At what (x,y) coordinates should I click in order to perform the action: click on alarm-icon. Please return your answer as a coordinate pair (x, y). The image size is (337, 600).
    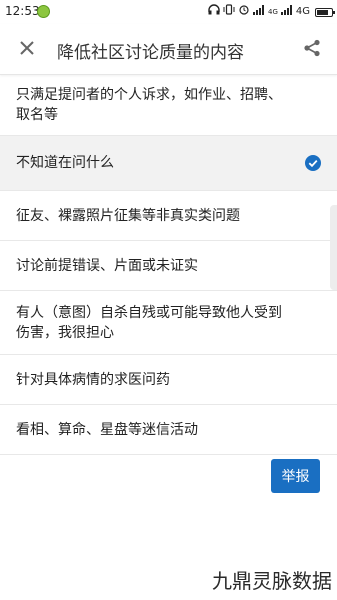
    Looking at the image, I should click on (244, 12).